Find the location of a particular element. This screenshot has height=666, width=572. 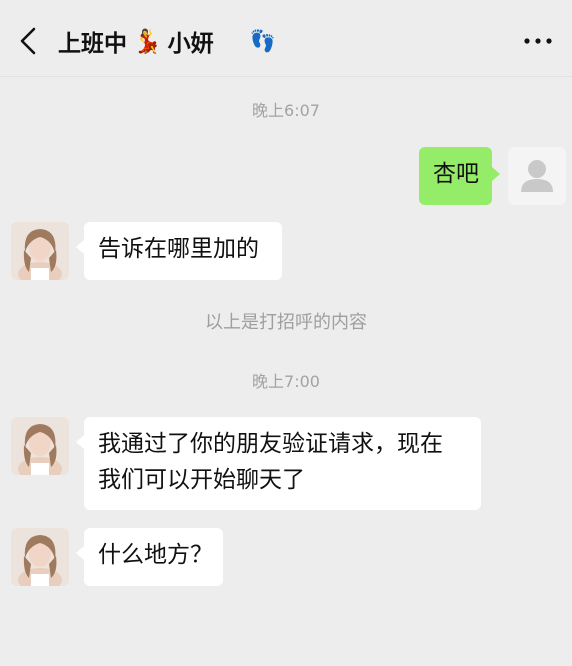

chat-title-nickname: 小妍 is located at coordinates (190, 44).